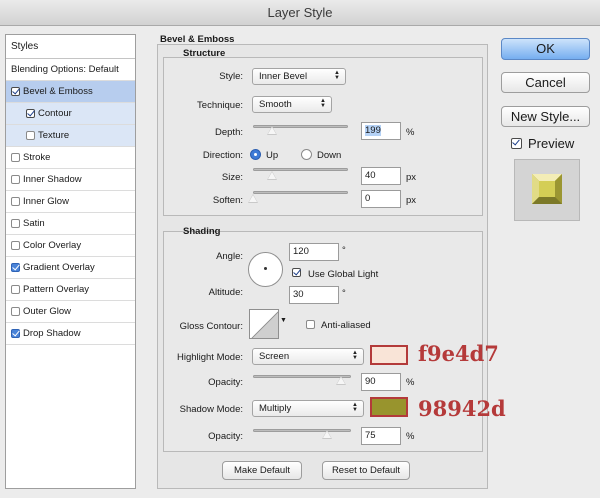 The image size is (600, 498). What do you see at coordinates (70, 136) in the screenshot?
I see `style-item-texture: Texture` at bounding box center [70, 136].